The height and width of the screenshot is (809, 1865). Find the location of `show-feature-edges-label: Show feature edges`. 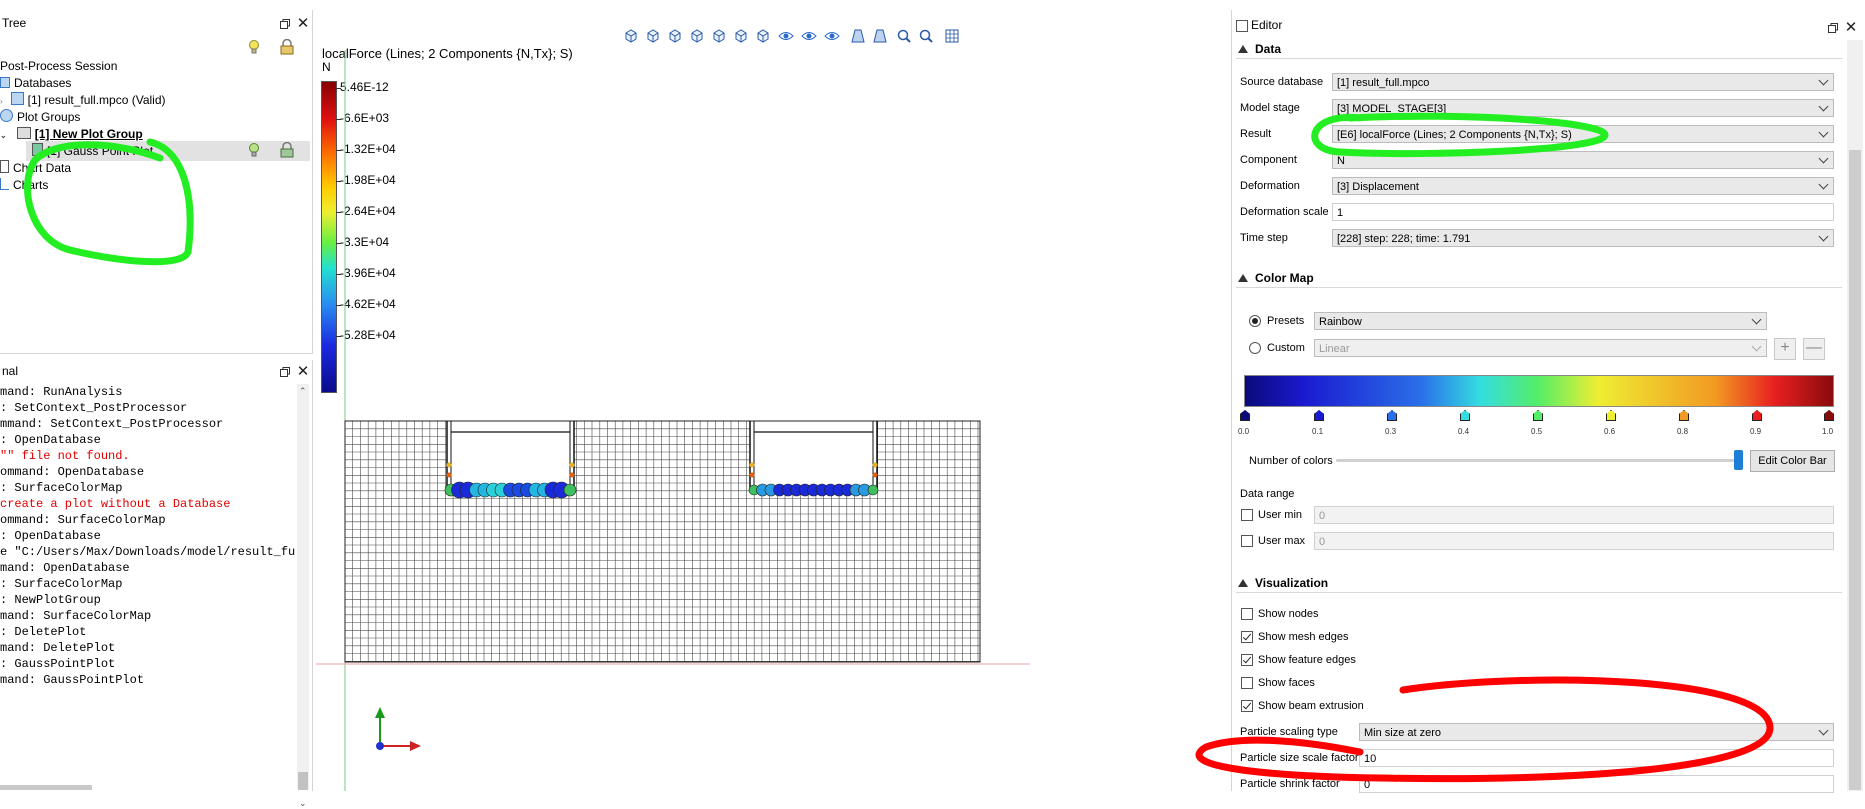

show-feature-edges-label: Show feature edges is located at coordinates (1307, 660).